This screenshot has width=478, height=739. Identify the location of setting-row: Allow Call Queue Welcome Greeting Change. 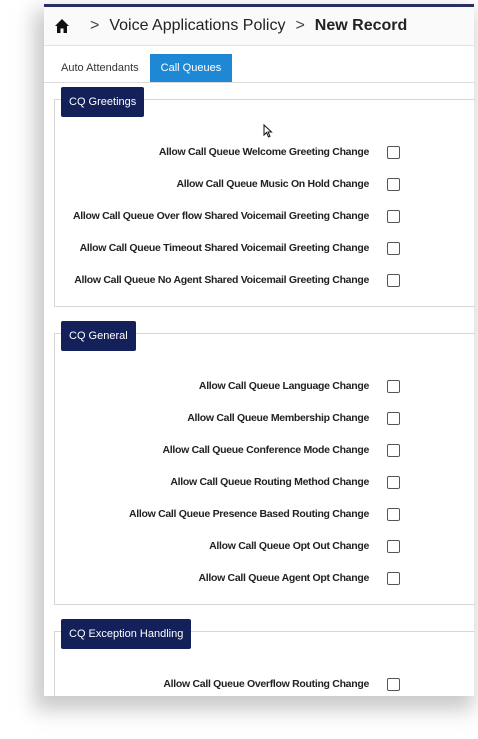
(264, 152).